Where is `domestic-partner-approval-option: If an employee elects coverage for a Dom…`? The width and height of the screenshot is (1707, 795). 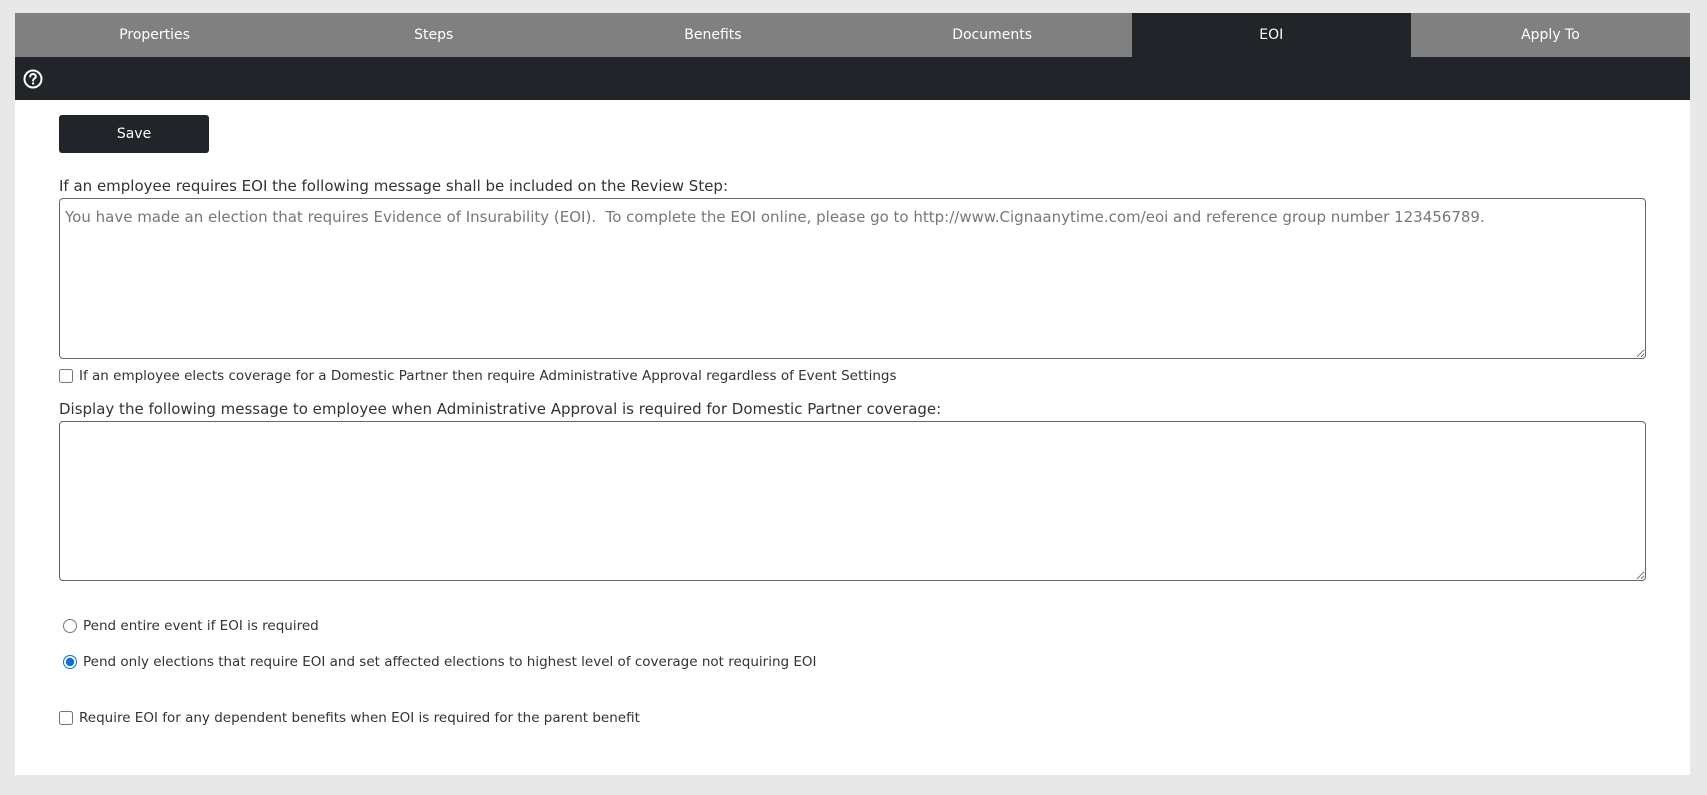
domestic-partner-approval-option: If an employee elects coverage for a Dom… is located at coordinates (478, 376).